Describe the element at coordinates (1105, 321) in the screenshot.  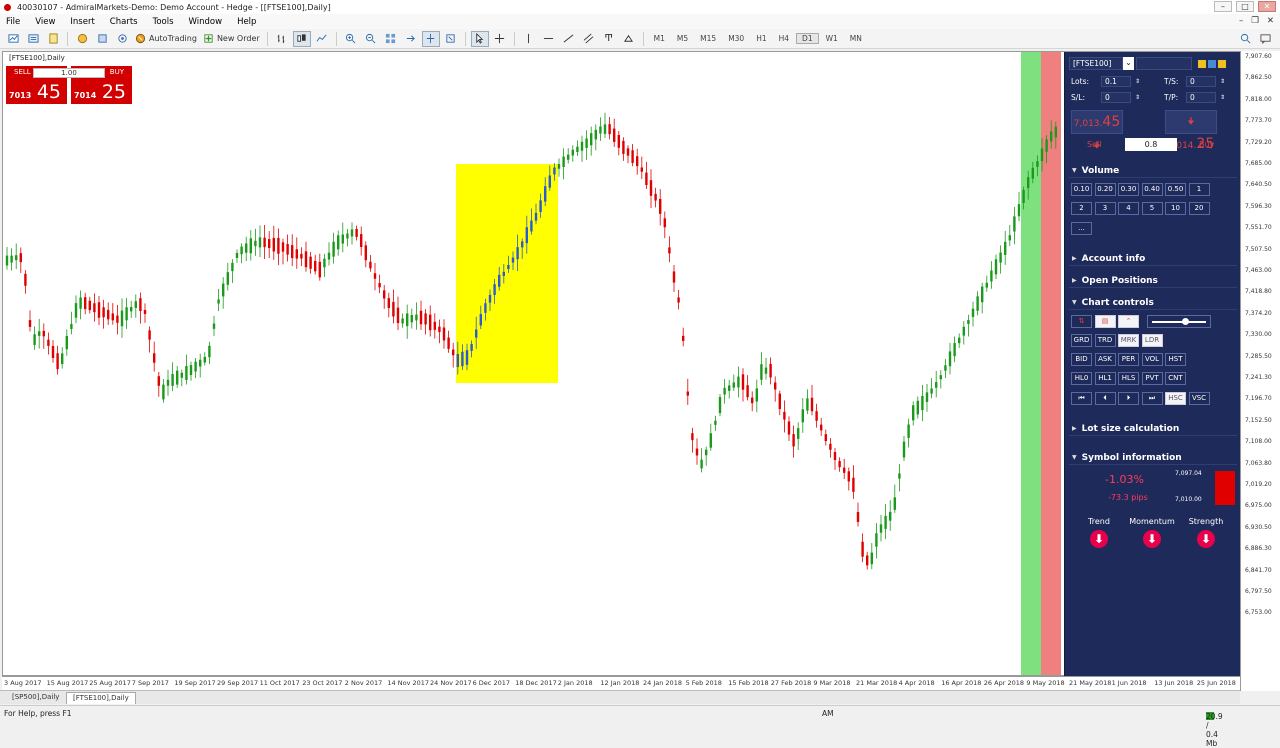
I see `chart-type-icon: ▤` at that location.